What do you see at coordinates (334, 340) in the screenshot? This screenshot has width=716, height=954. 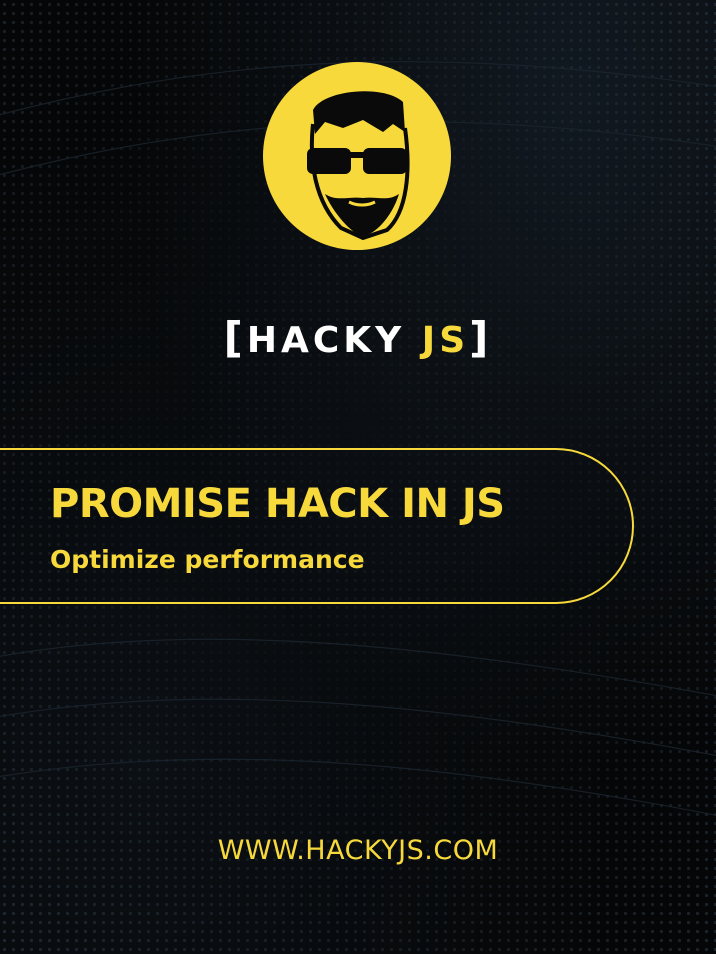 I see `brand-name-part1: HACKY` at bounding box center [334, 340].